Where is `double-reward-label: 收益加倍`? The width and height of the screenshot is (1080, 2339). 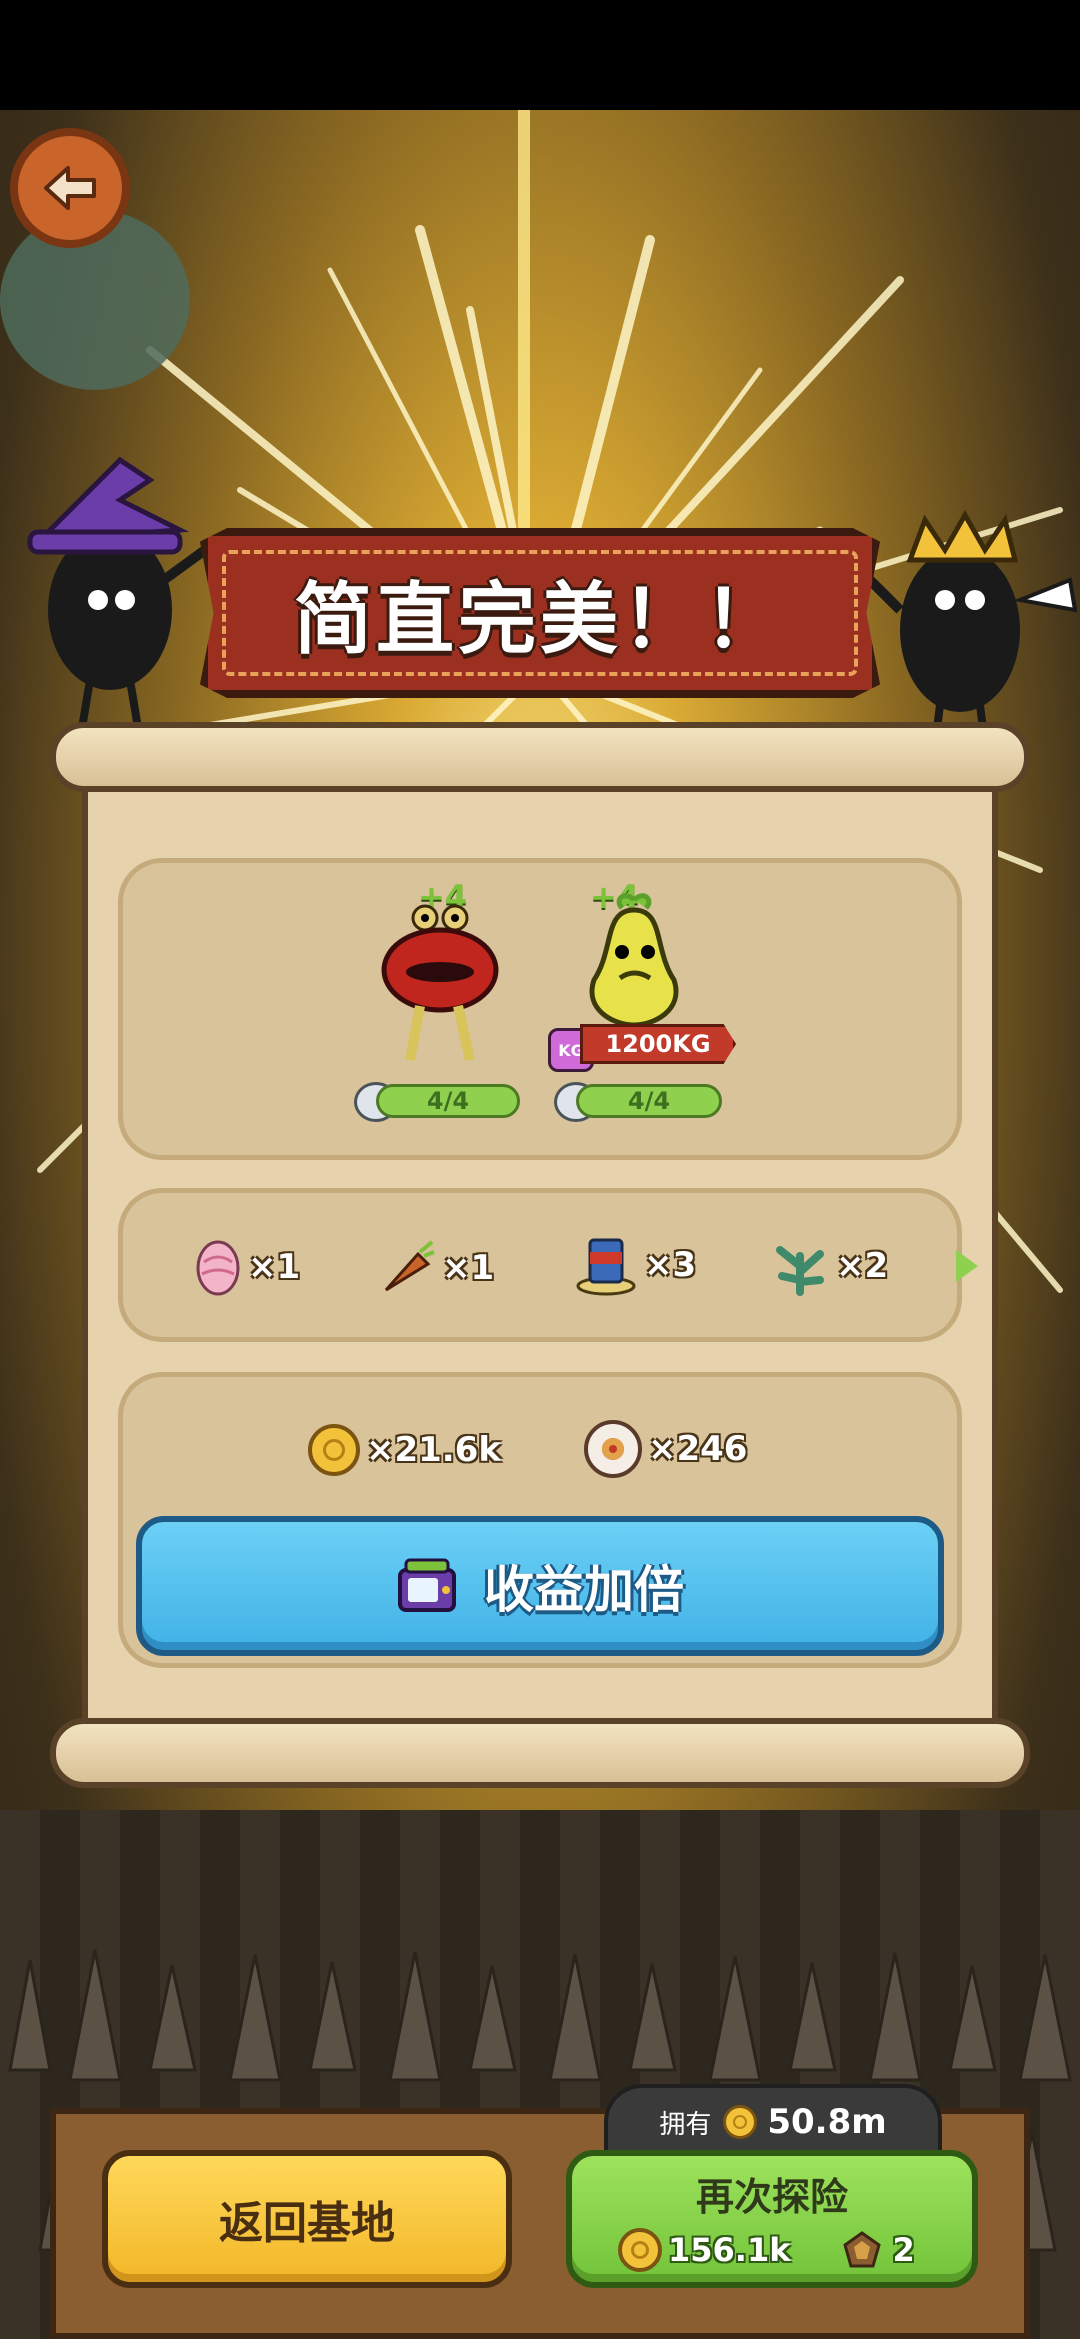 double-reward-label: 收益加倍 is located at coordinates (584, 1590).